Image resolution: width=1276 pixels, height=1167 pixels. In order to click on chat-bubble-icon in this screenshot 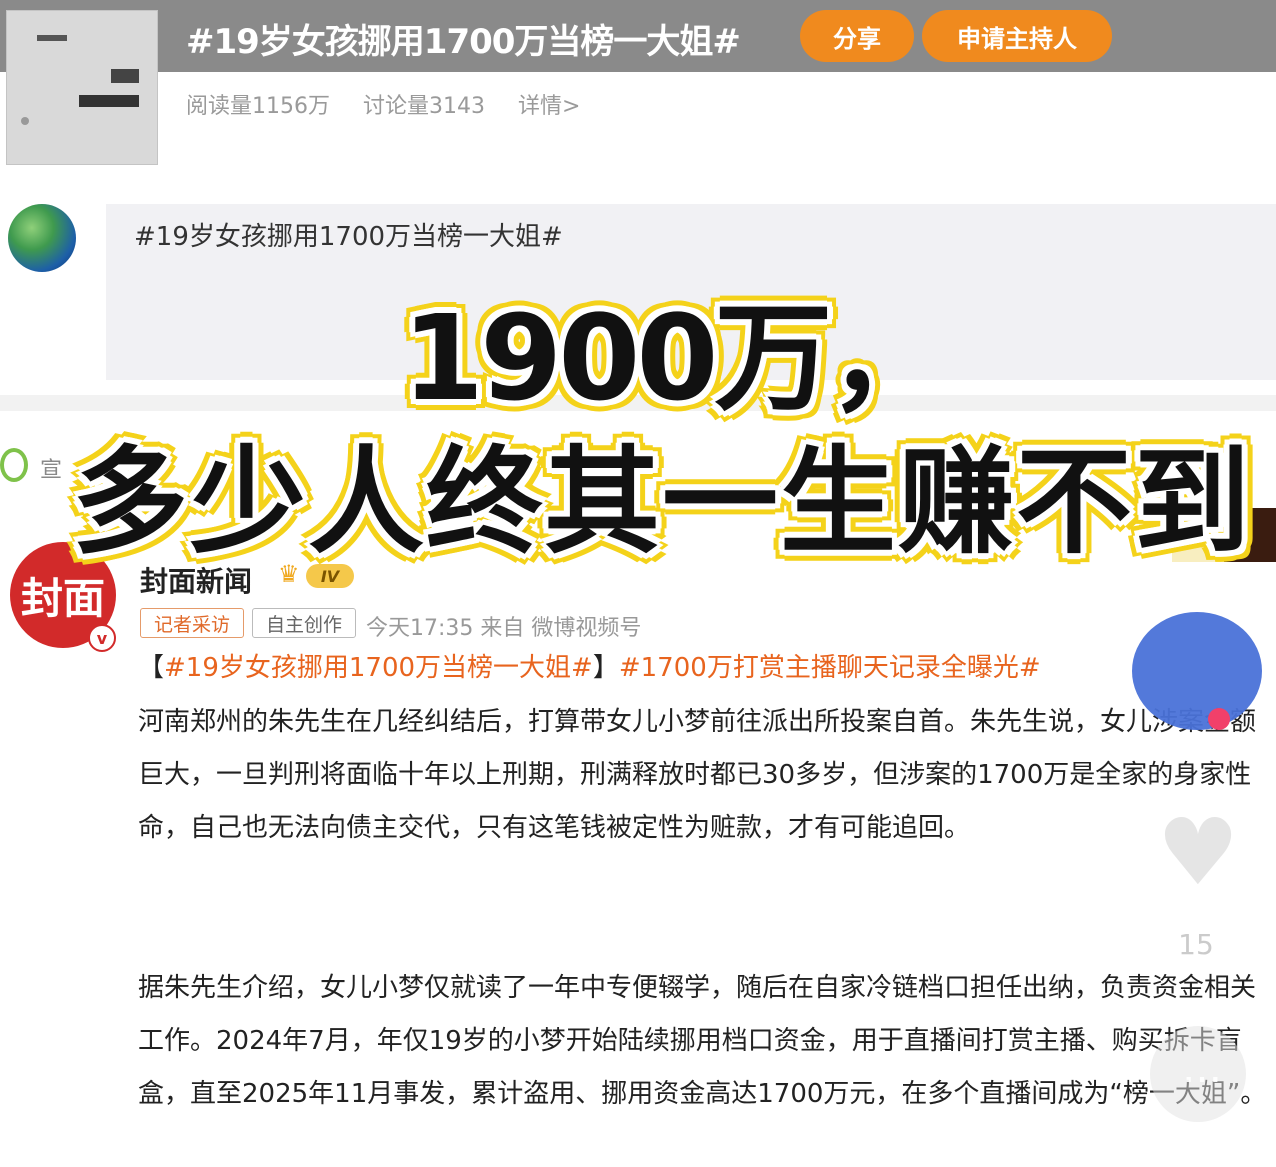, I will do `click(14, 465)`.